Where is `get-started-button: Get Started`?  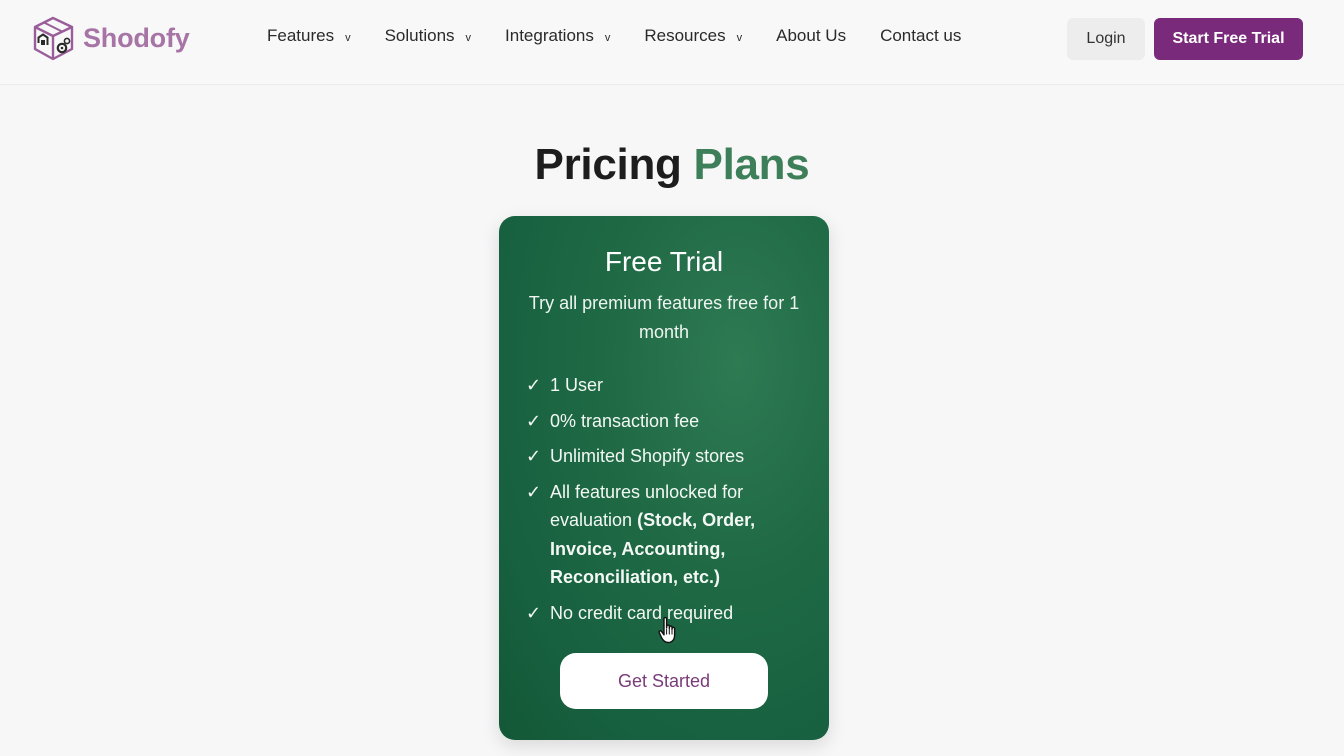
get-started-button: Get Started is located at coordinates (664, 681).